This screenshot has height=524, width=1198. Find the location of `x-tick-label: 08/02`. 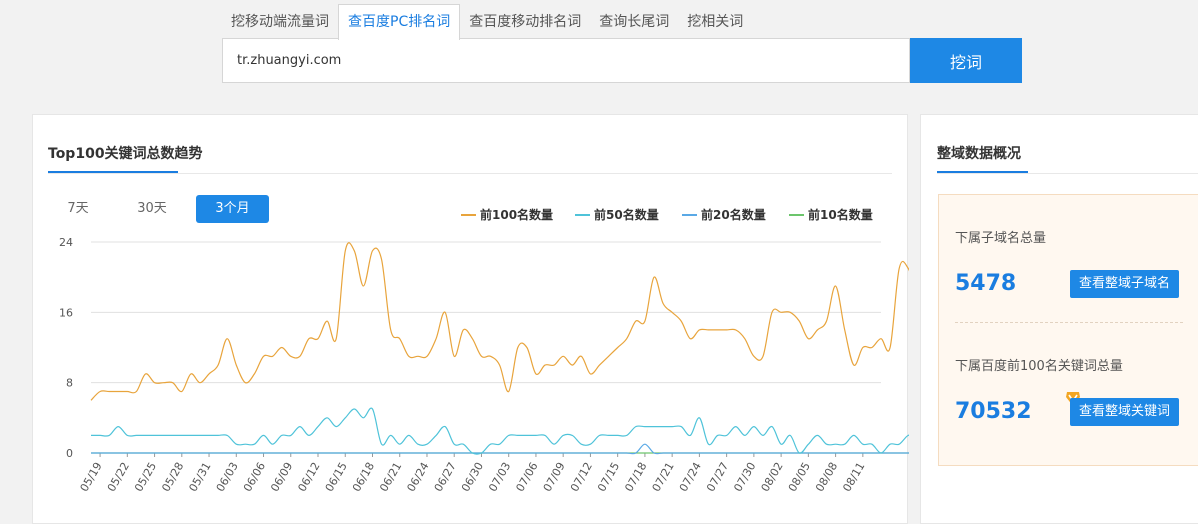

x-tick-label: 08/02 is located at coordinates (772, 477).